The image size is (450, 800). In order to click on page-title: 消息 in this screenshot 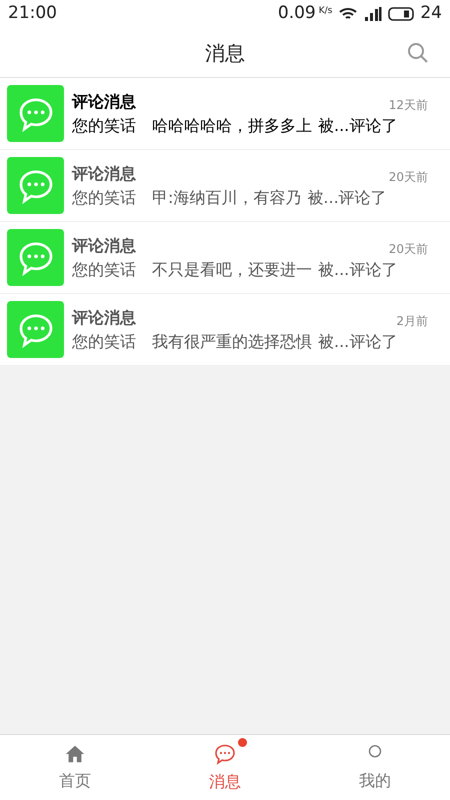, I will do `click(225, 53)`.